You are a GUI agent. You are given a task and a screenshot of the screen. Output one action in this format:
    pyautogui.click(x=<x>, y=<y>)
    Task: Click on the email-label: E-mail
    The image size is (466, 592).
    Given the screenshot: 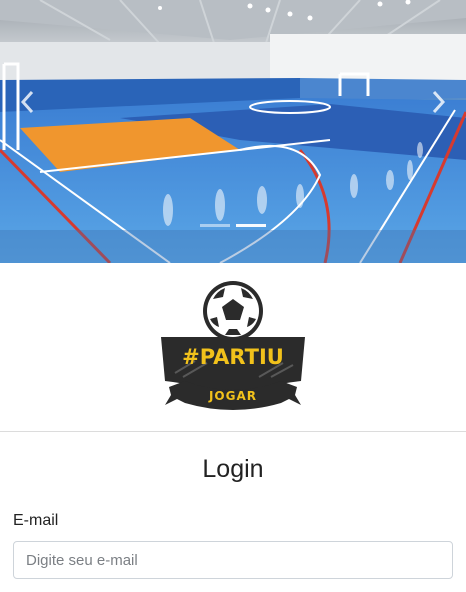 What is the action you would take?
    pyautogui.click(x=36, y=520)
    